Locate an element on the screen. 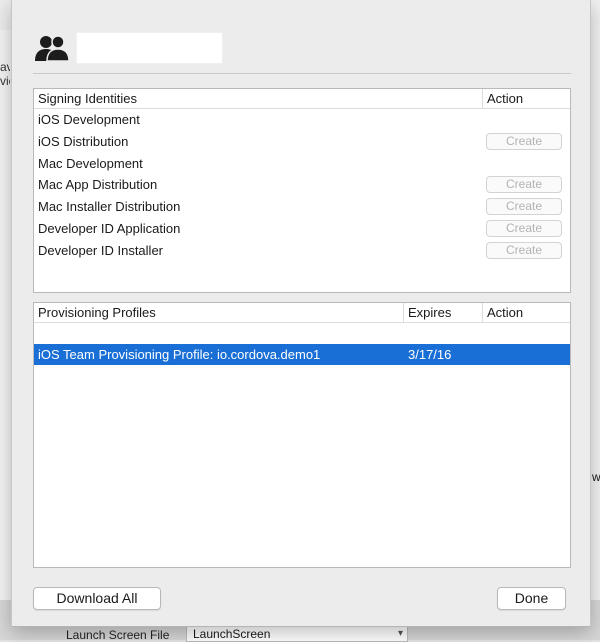 The height and width of the screenshot is (642, 600). identity-name: Mac Installer Distribution is located at coordinates (109, 207).